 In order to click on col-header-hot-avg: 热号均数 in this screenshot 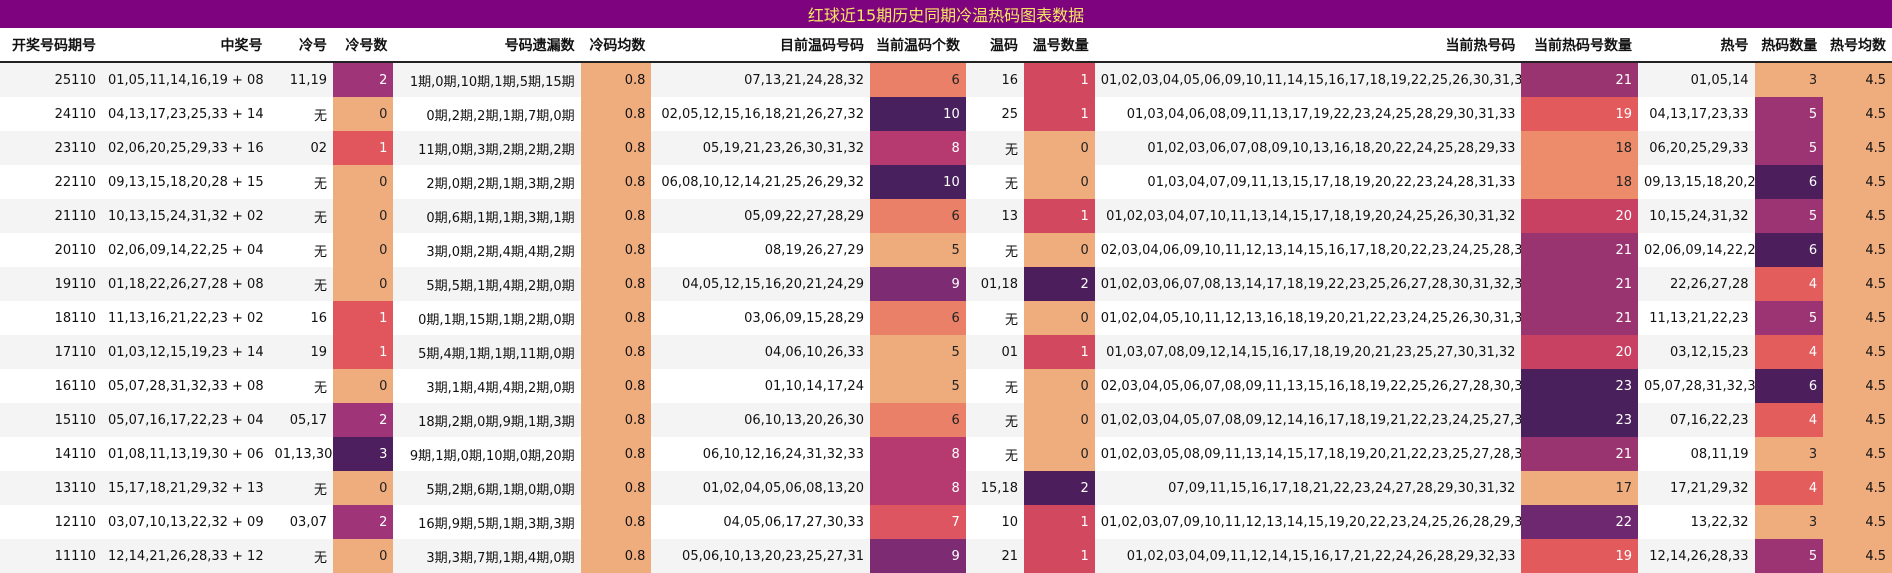, I will do `click(1857, 46)`.